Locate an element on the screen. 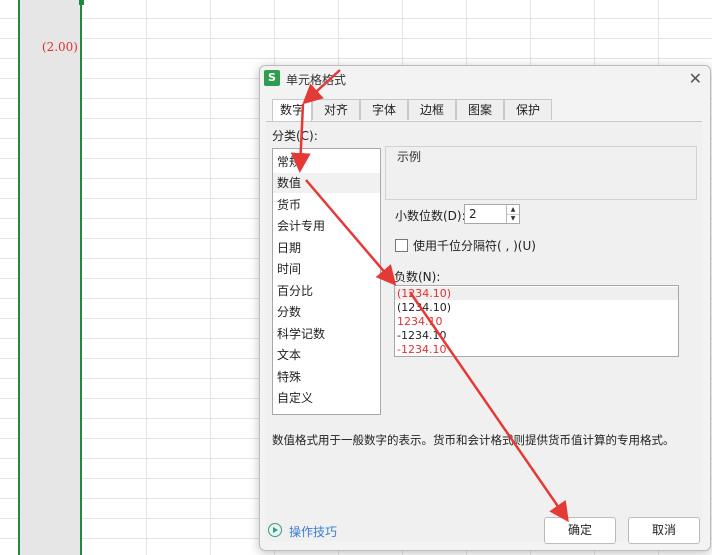 This screenshot has width=712, height=555. list-item: 时间 is located at coordinates (289, 269).